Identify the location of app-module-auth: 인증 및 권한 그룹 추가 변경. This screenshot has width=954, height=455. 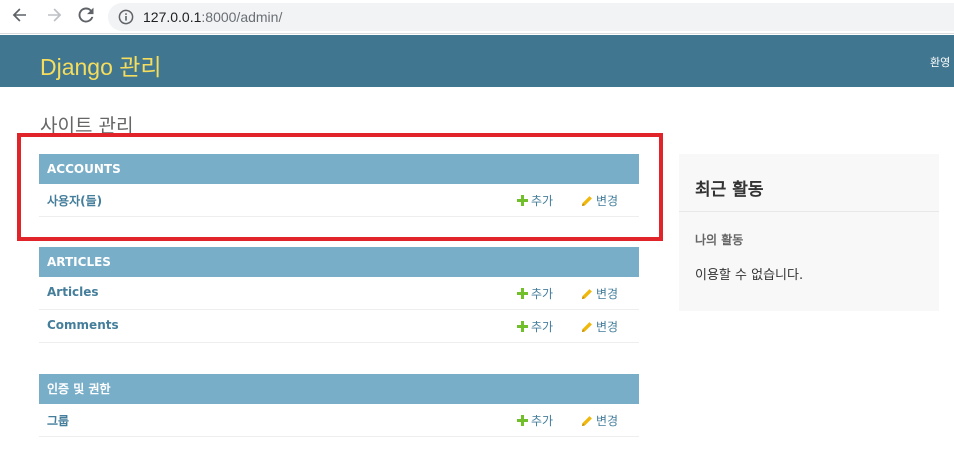
(339, 405).